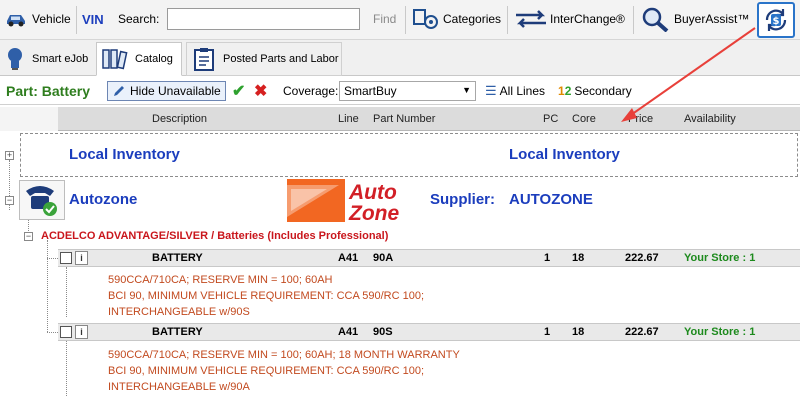 This screenshot has height=397, width=800. I want to click on arrow-annotation, so click(688, 74).